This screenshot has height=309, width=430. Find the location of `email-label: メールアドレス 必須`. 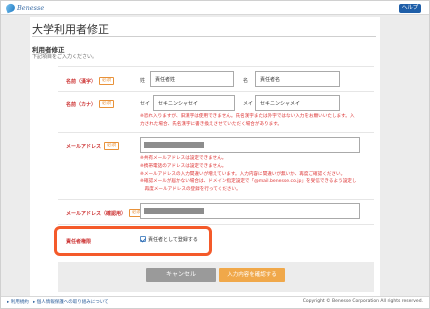

email-label: メールアドレス 必須 is located at coordinates (93, 146).